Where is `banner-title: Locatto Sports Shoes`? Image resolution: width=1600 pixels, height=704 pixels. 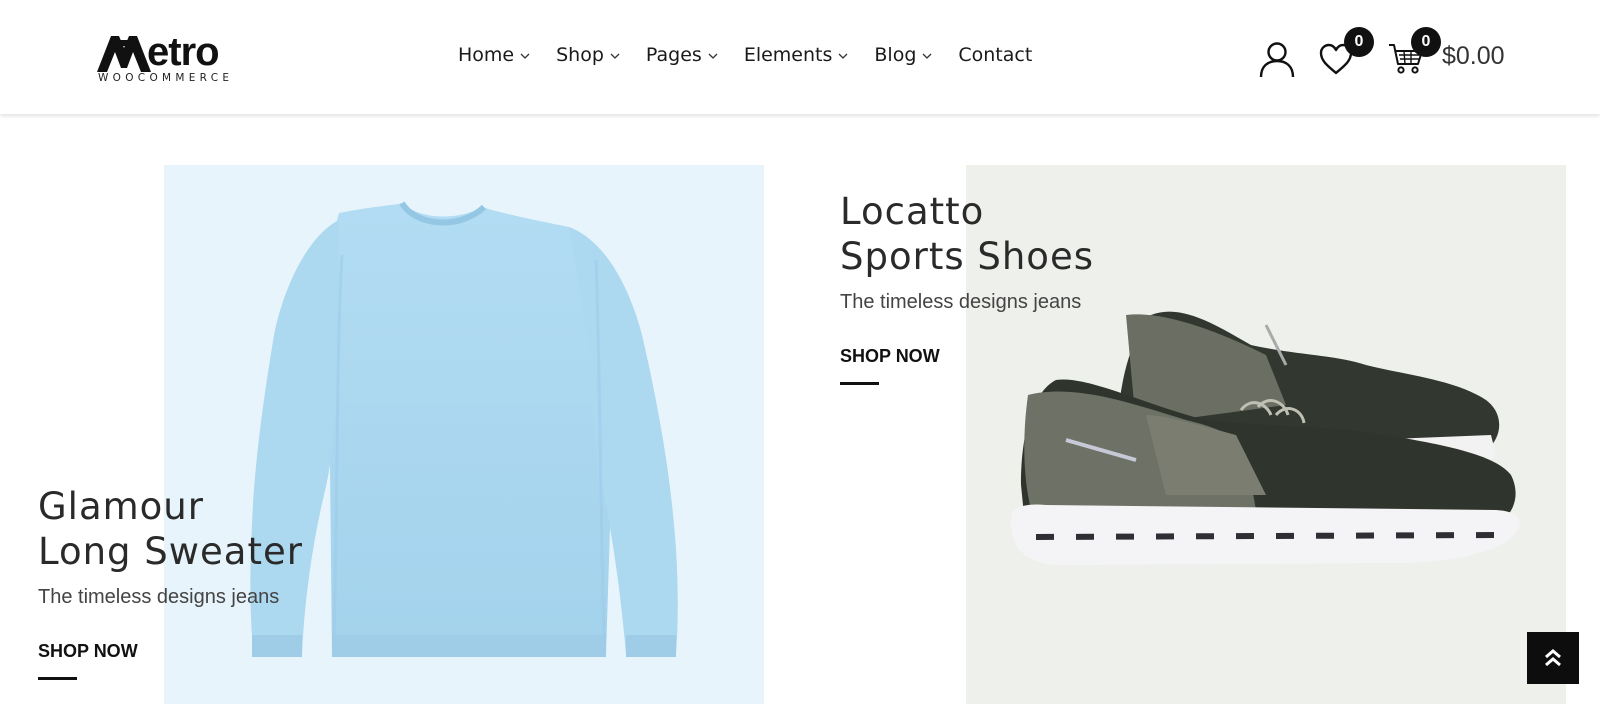 banner-title: Locatto Sports Shoes is located at coordinates (967, 234).